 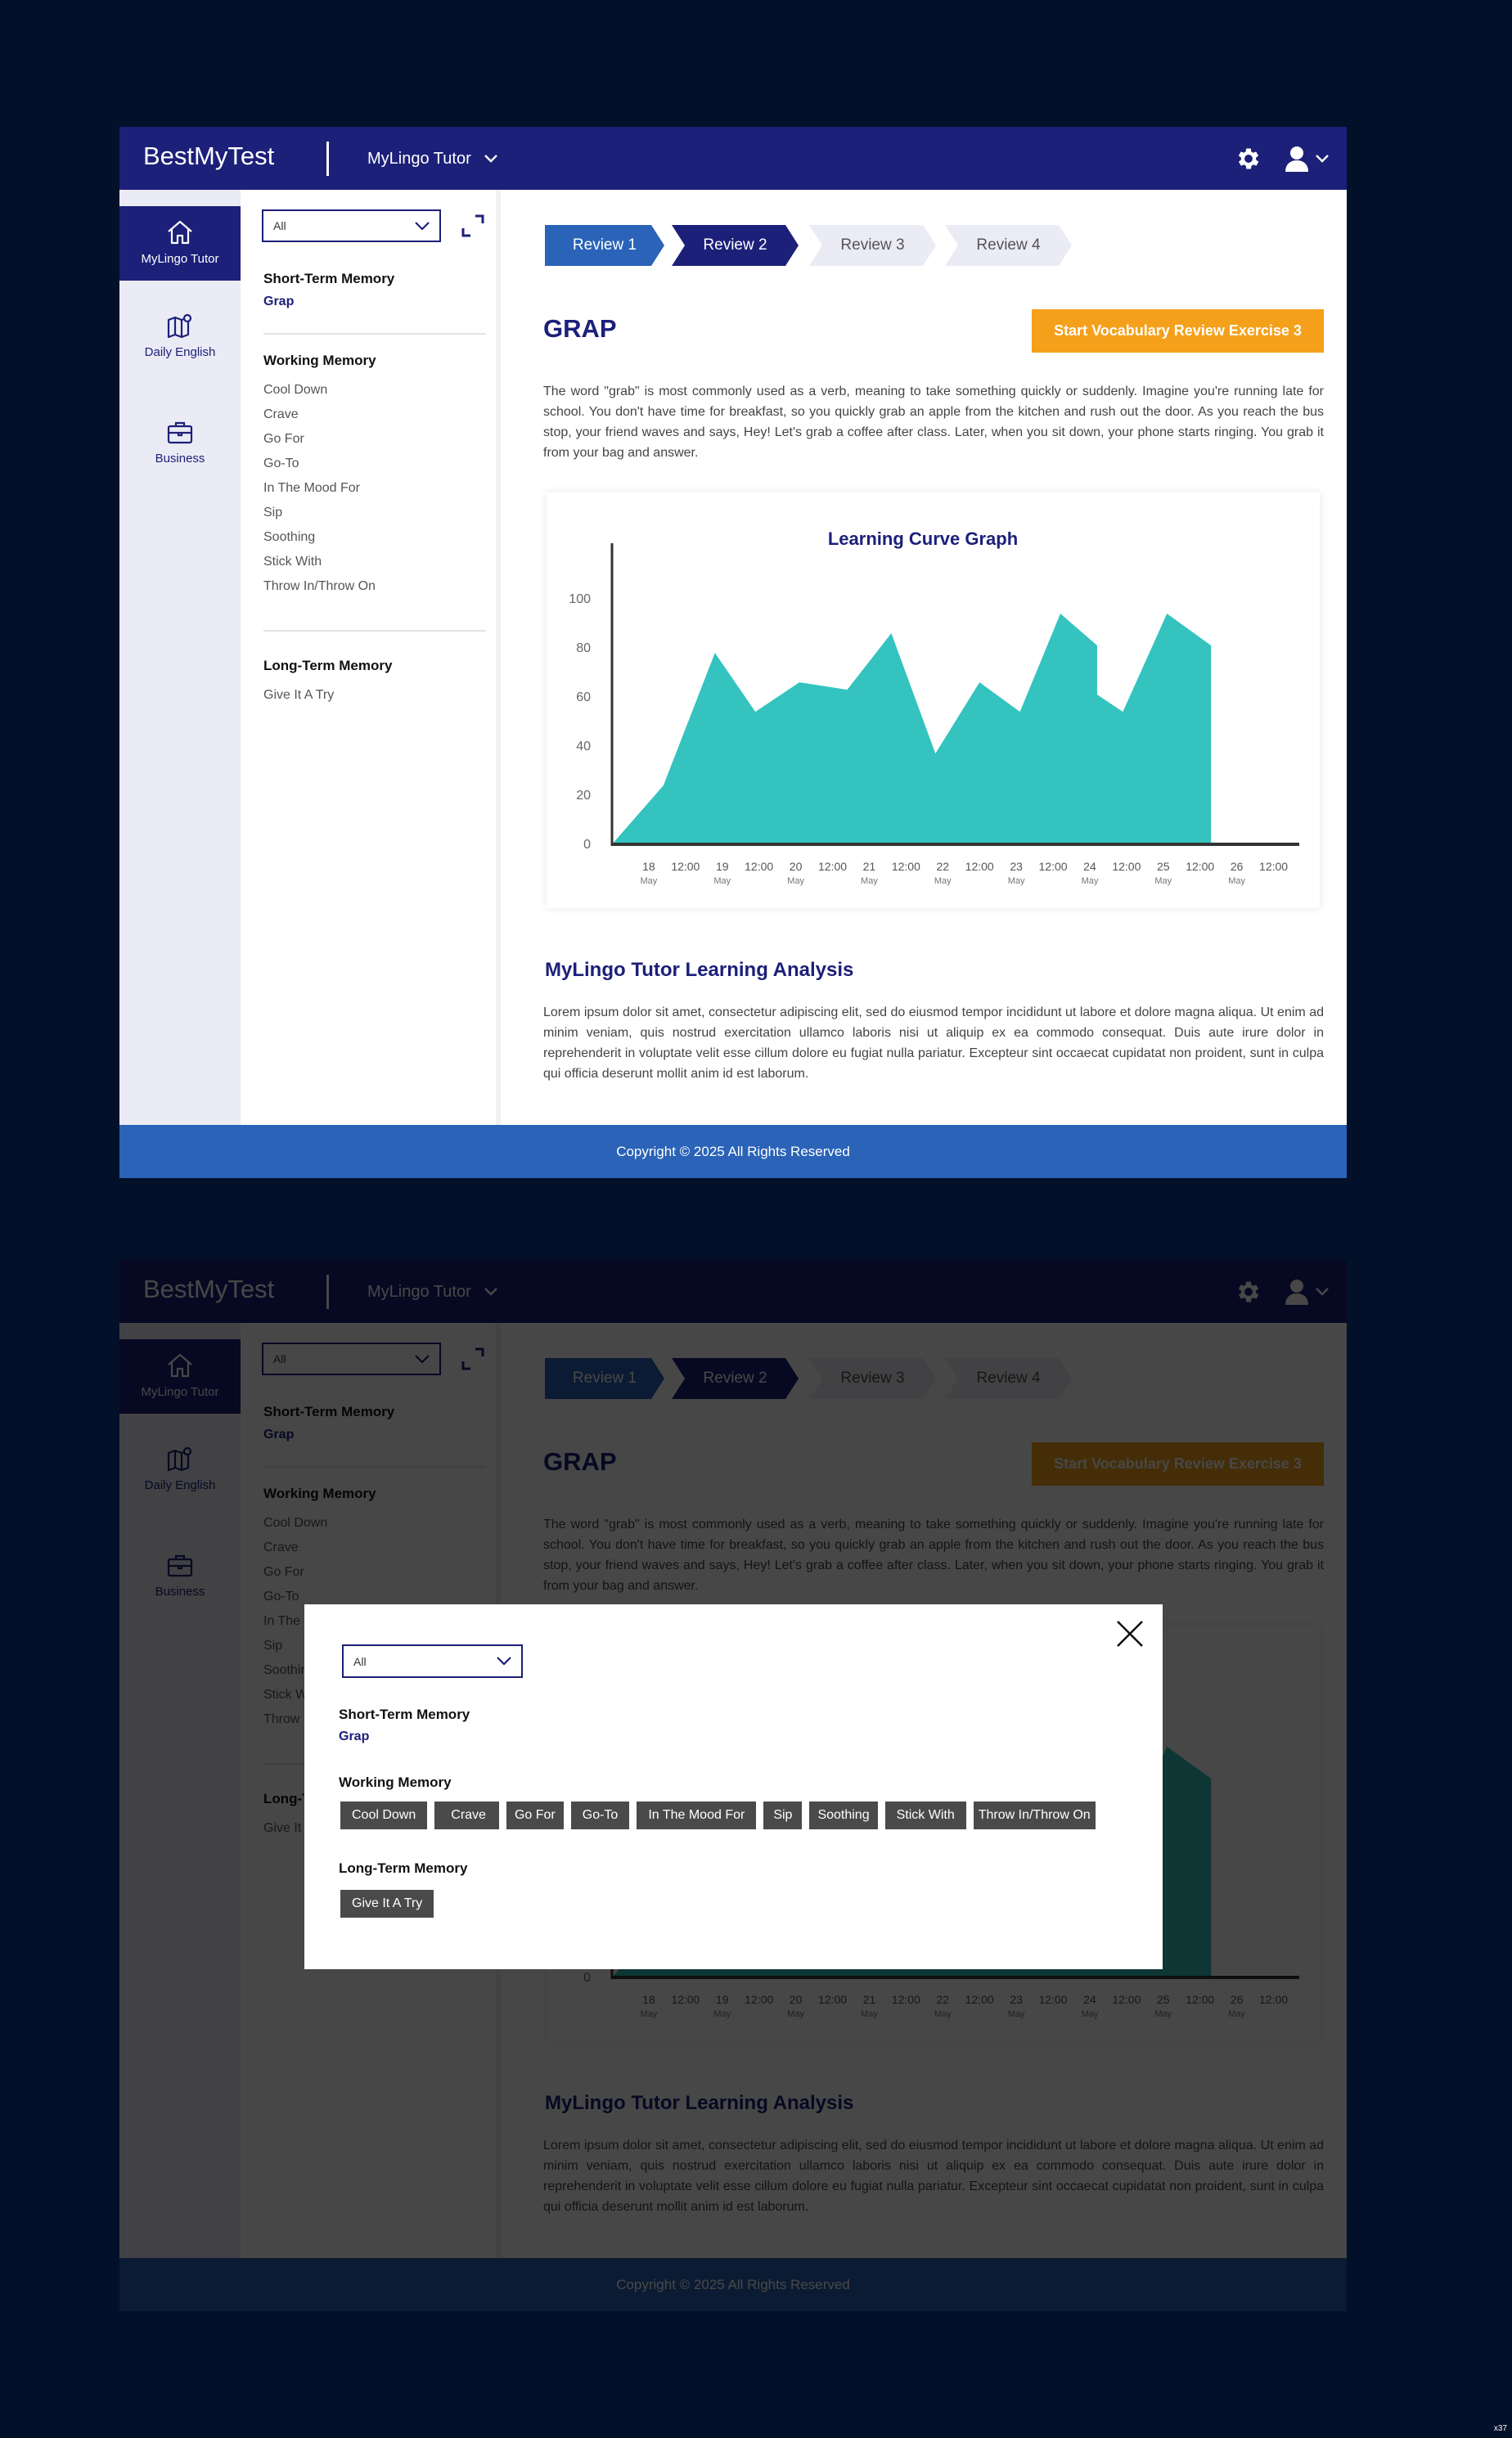 I want to click on x-tick-label: 19, so click(x=723, y=867).